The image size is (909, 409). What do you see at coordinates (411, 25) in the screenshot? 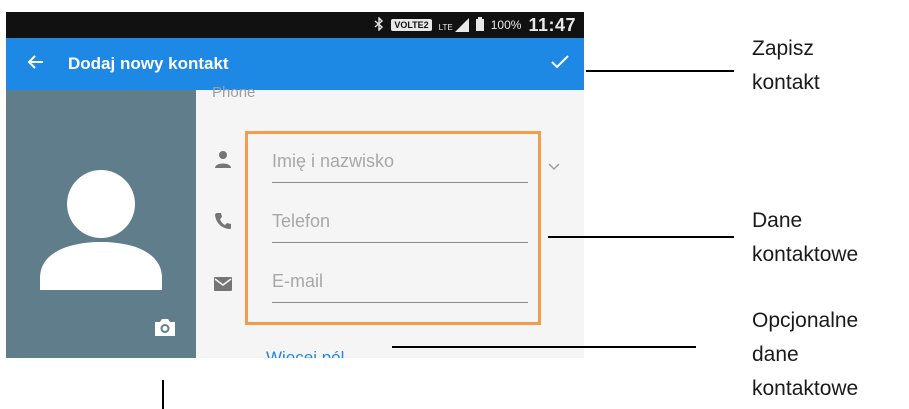
I see `network-badge: VOLTE2` at bounding box center [411, 25].